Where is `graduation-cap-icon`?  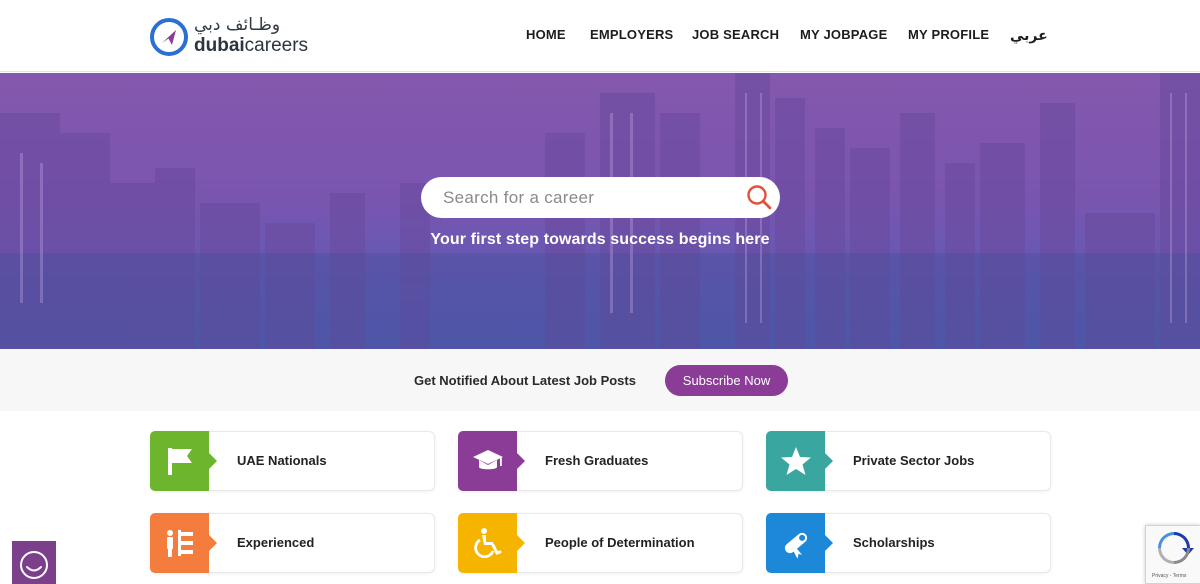 graduation-cap-icon is located at coordinates (488, 460).